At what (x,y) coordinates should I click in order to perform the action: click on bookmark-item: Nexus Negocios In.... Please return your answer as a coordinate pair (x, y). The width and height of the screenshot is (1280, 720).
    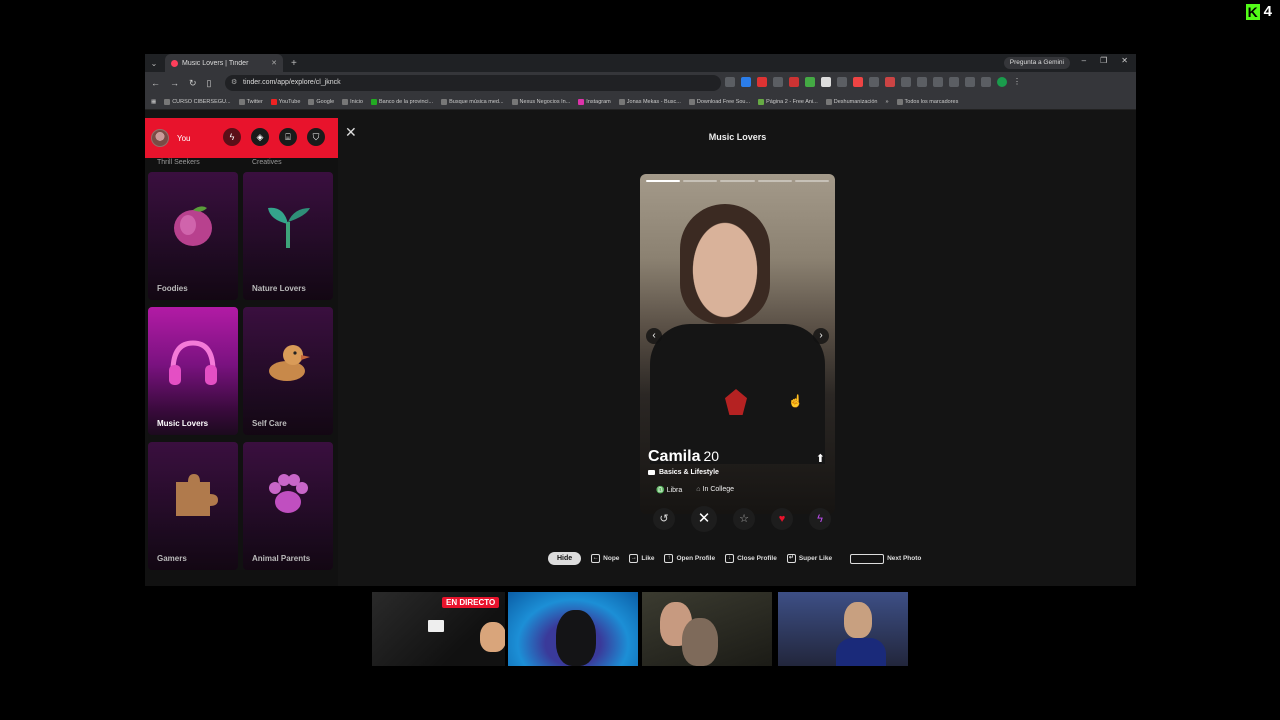
    Looking at the image, I should click on (540, 101).